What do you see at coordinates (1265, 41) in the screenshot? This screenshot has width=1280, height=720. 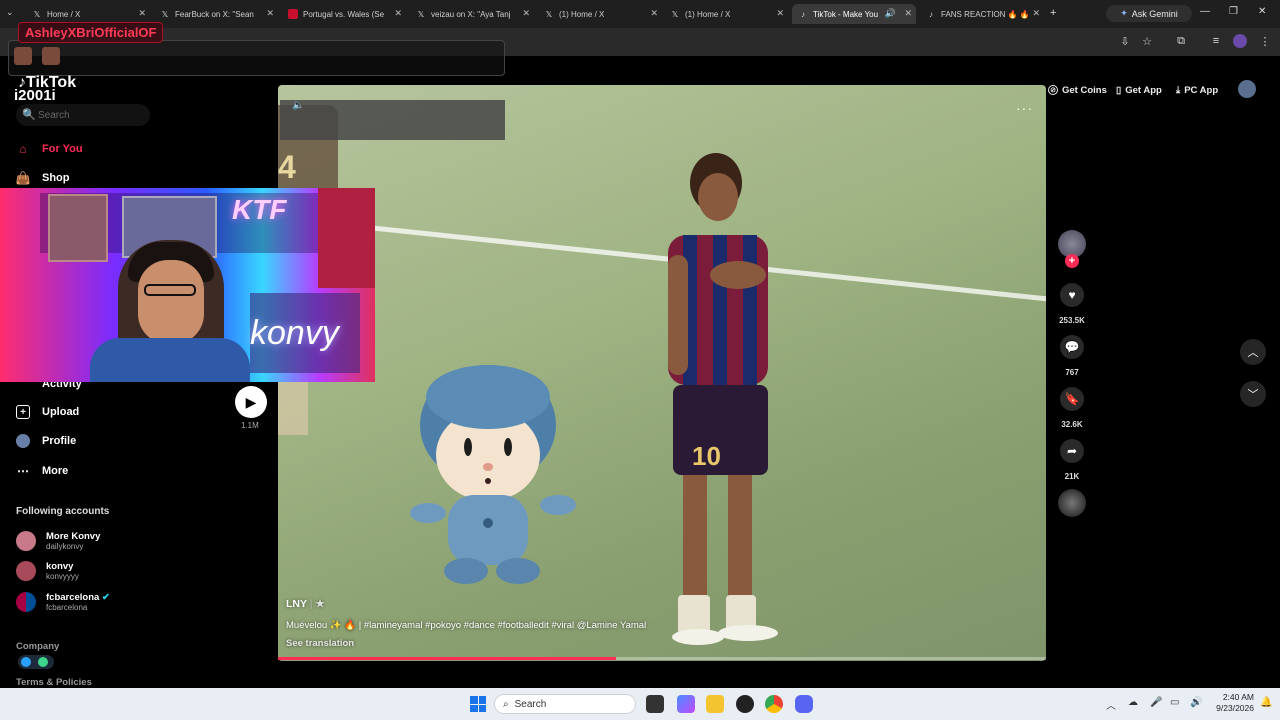 I see `browser-menu-icon: ⋮` at bounding box center [1265, 41].